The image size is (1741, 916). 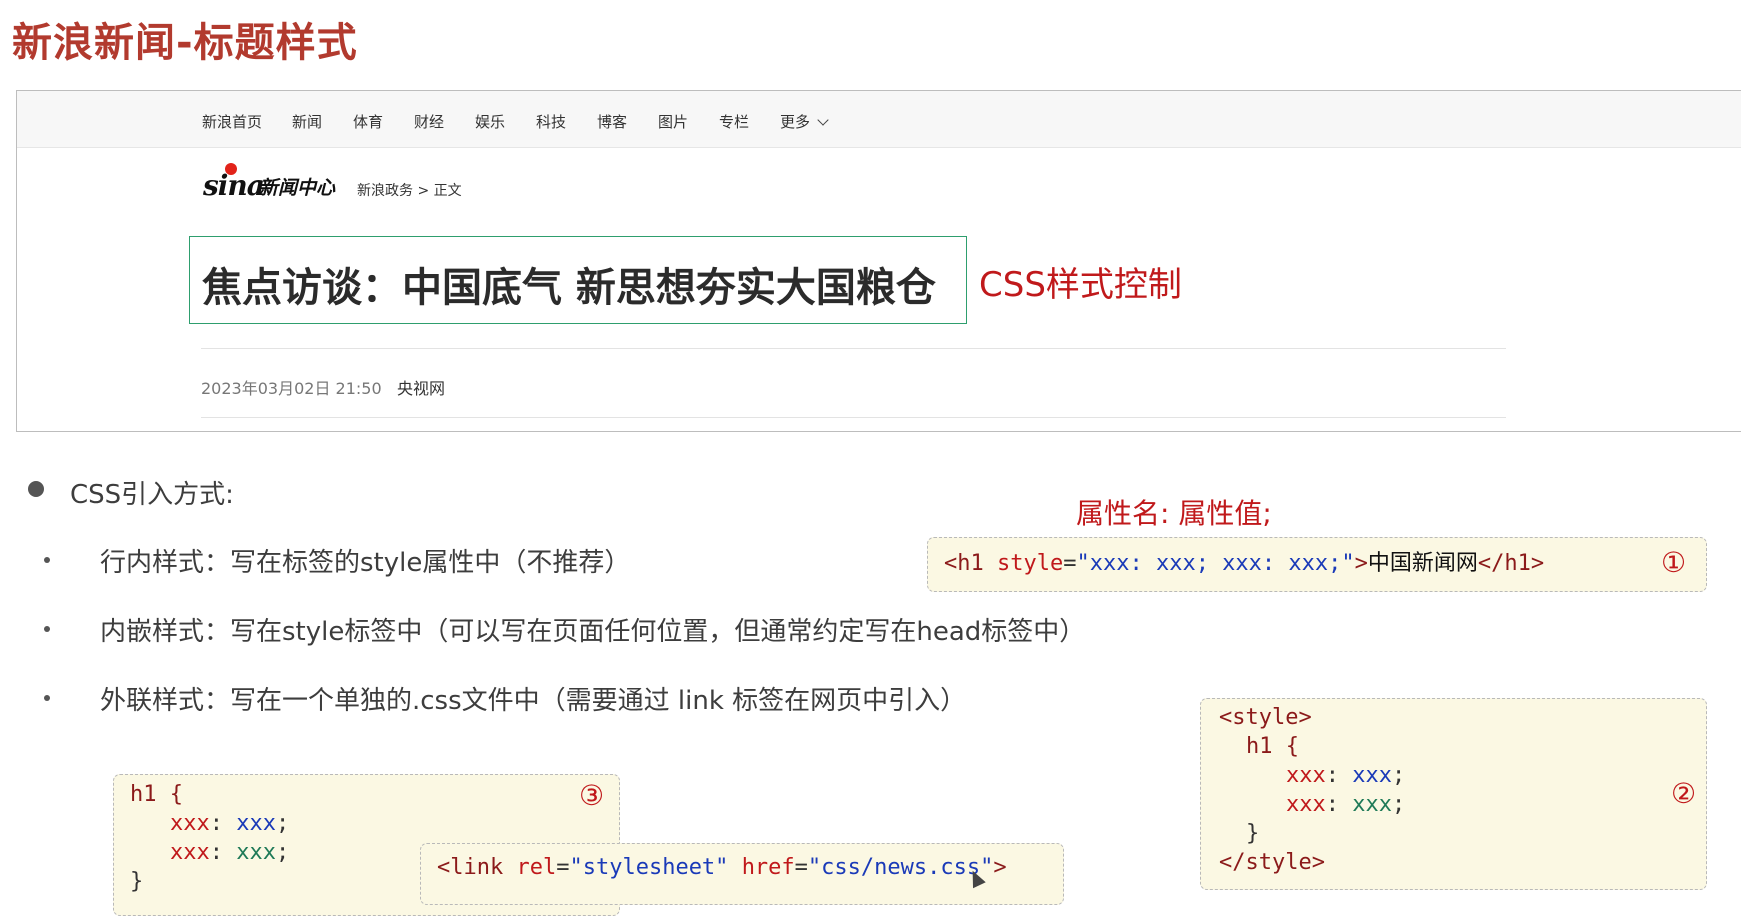 I want to click on code-token: style, so click(x=1030, y=563).